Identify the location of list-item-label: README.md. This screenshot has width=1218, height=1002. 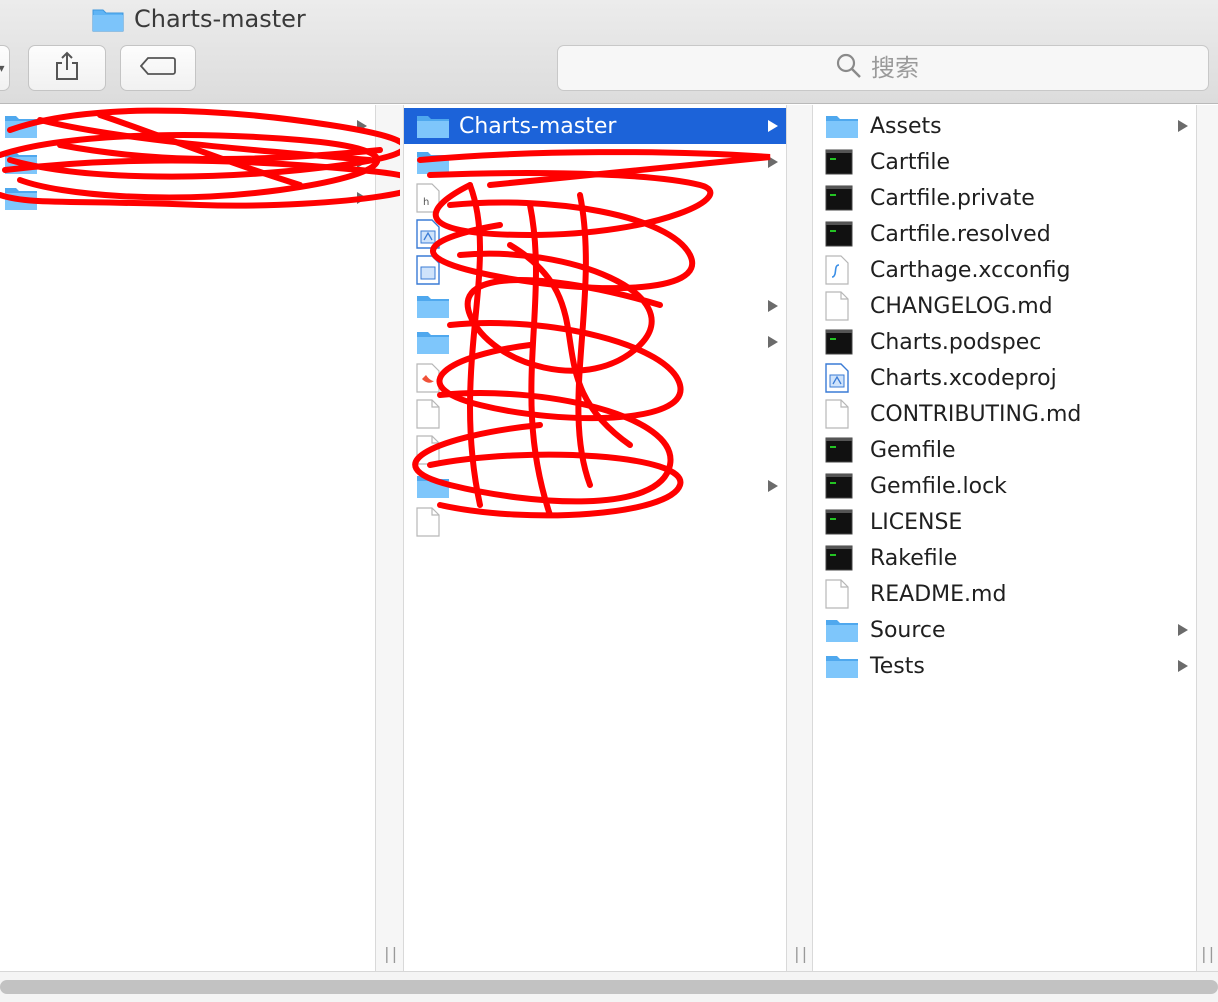
(938, 594).